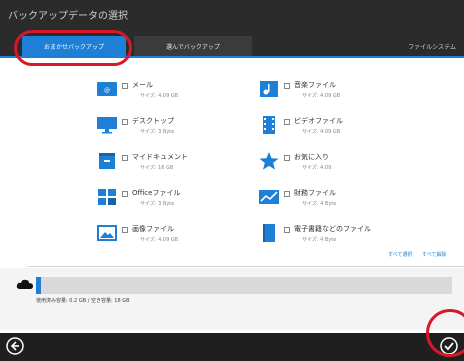  I want to click on item-label: ビデオファイル, so click(318, 121).